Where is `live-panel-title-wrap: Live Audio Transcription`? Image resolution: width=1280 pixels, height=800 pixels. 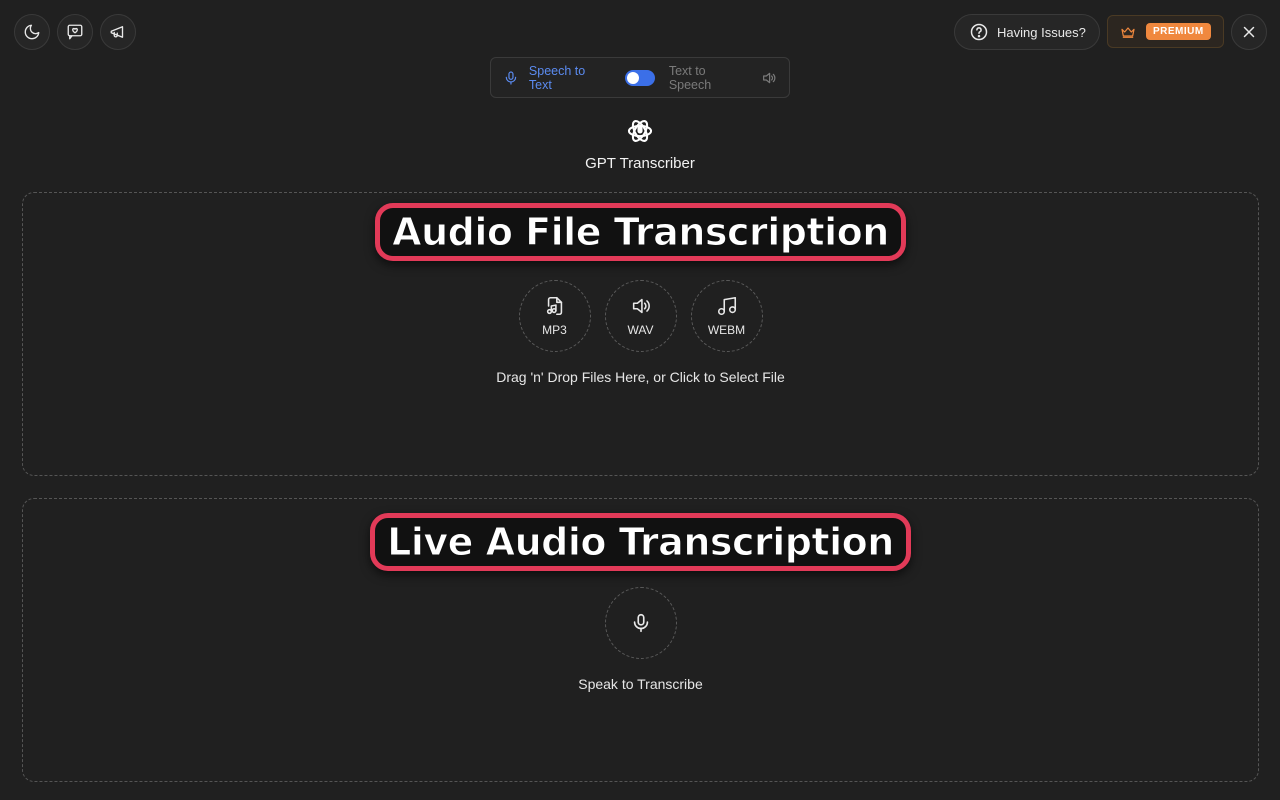
live-panel-title-wrap: Live Audio Transcription is located at coordinates (640, 542).